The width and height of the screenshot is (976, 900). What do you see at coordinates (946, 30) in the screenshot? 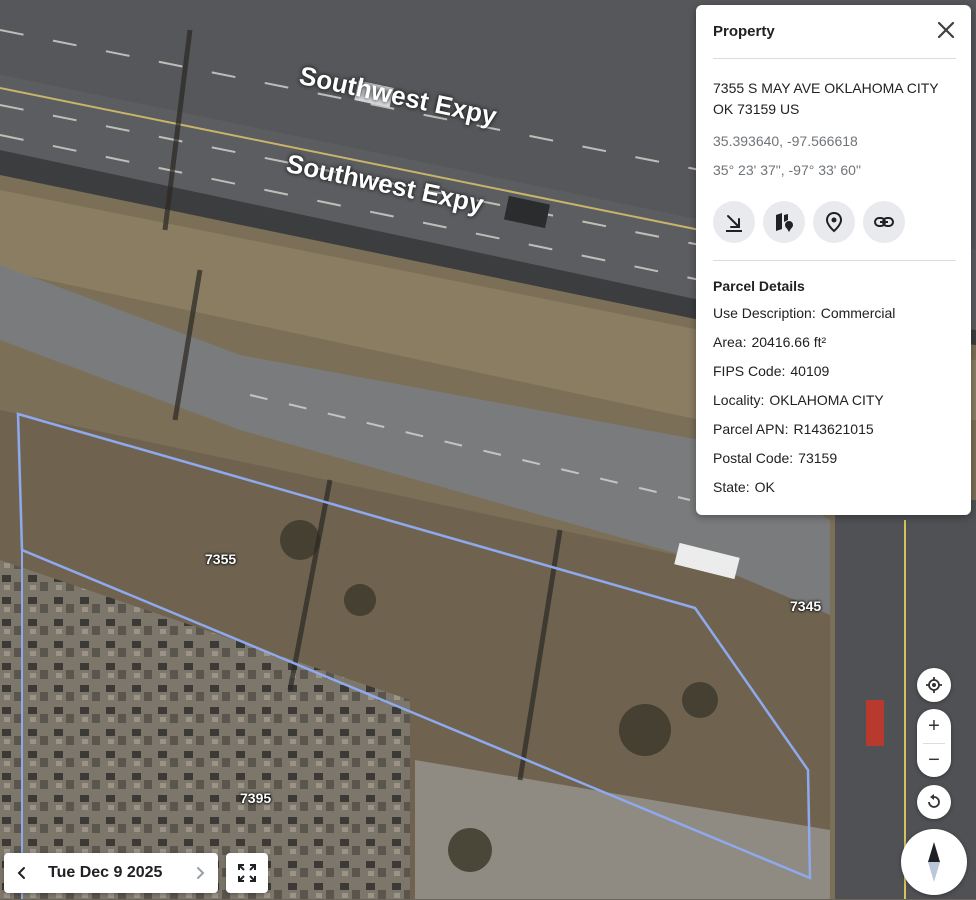
I see `close-icon` at bounding box center [946, 30].